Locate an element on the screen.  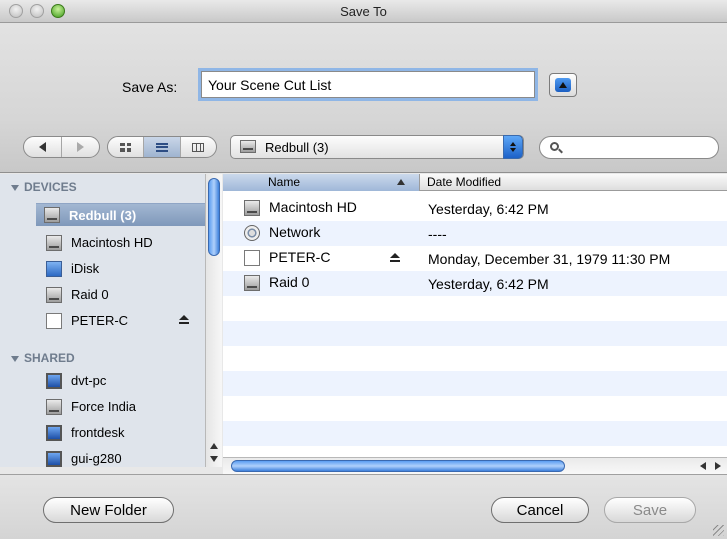
scroll-up-icon is located at coordinates (214, 446).